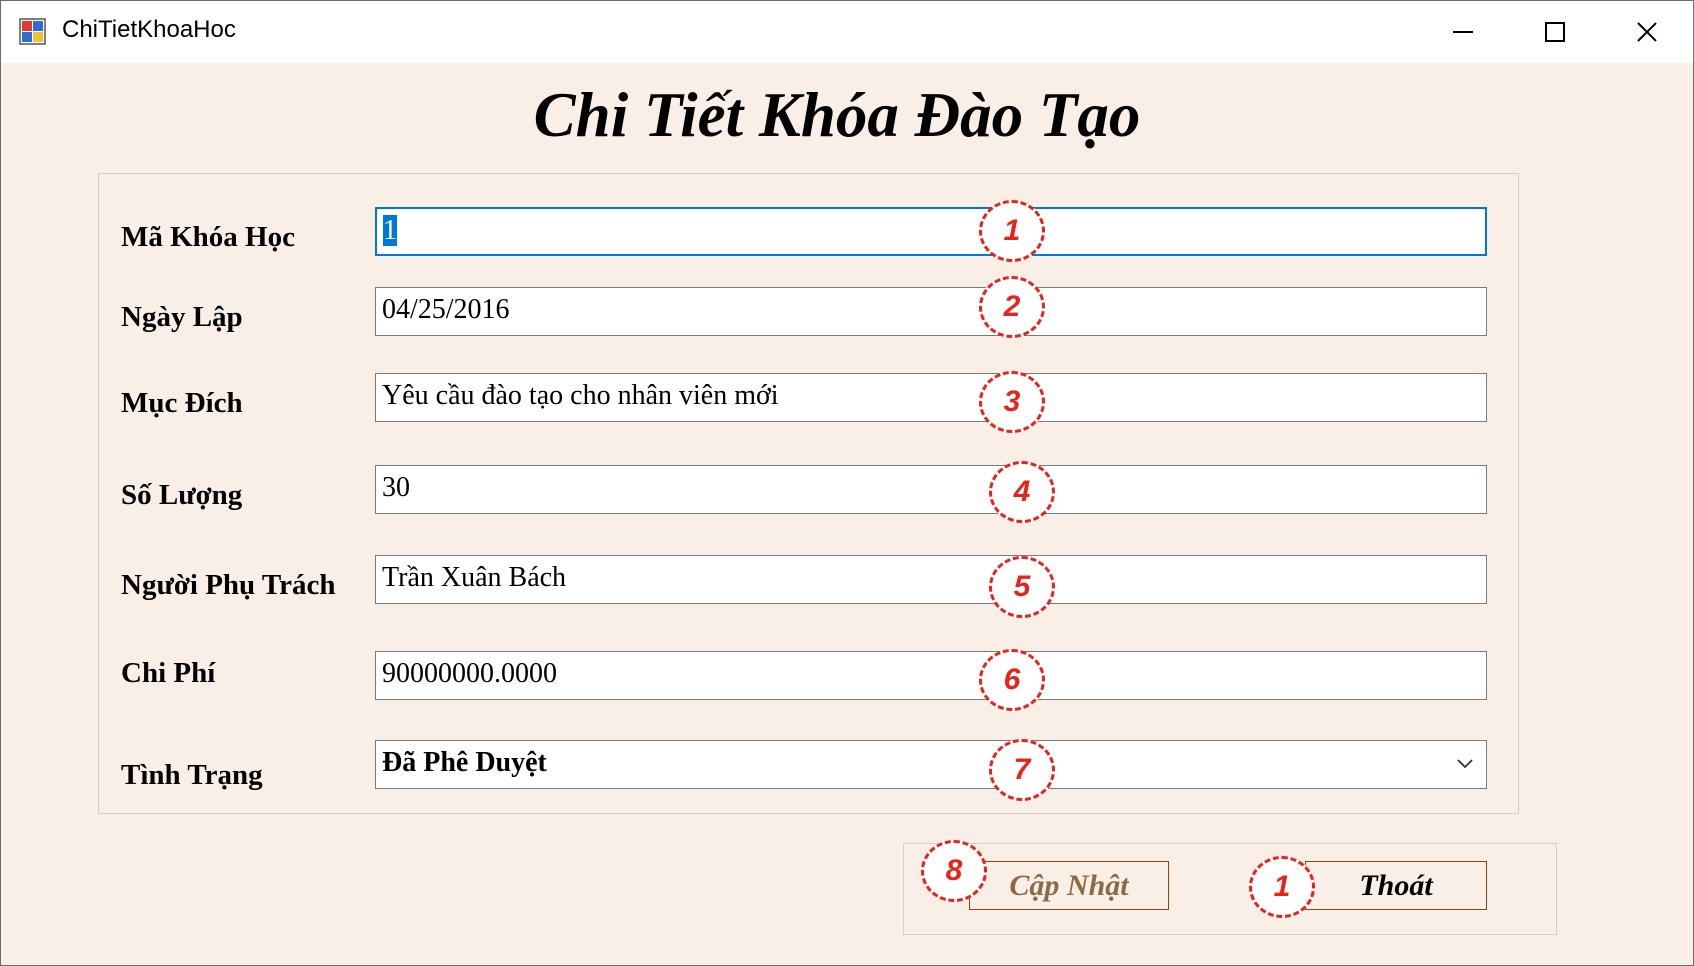  Describe the element at coordinates (168, 673) in the screenshot. I see `cost-label: Chi Phí` at that location.